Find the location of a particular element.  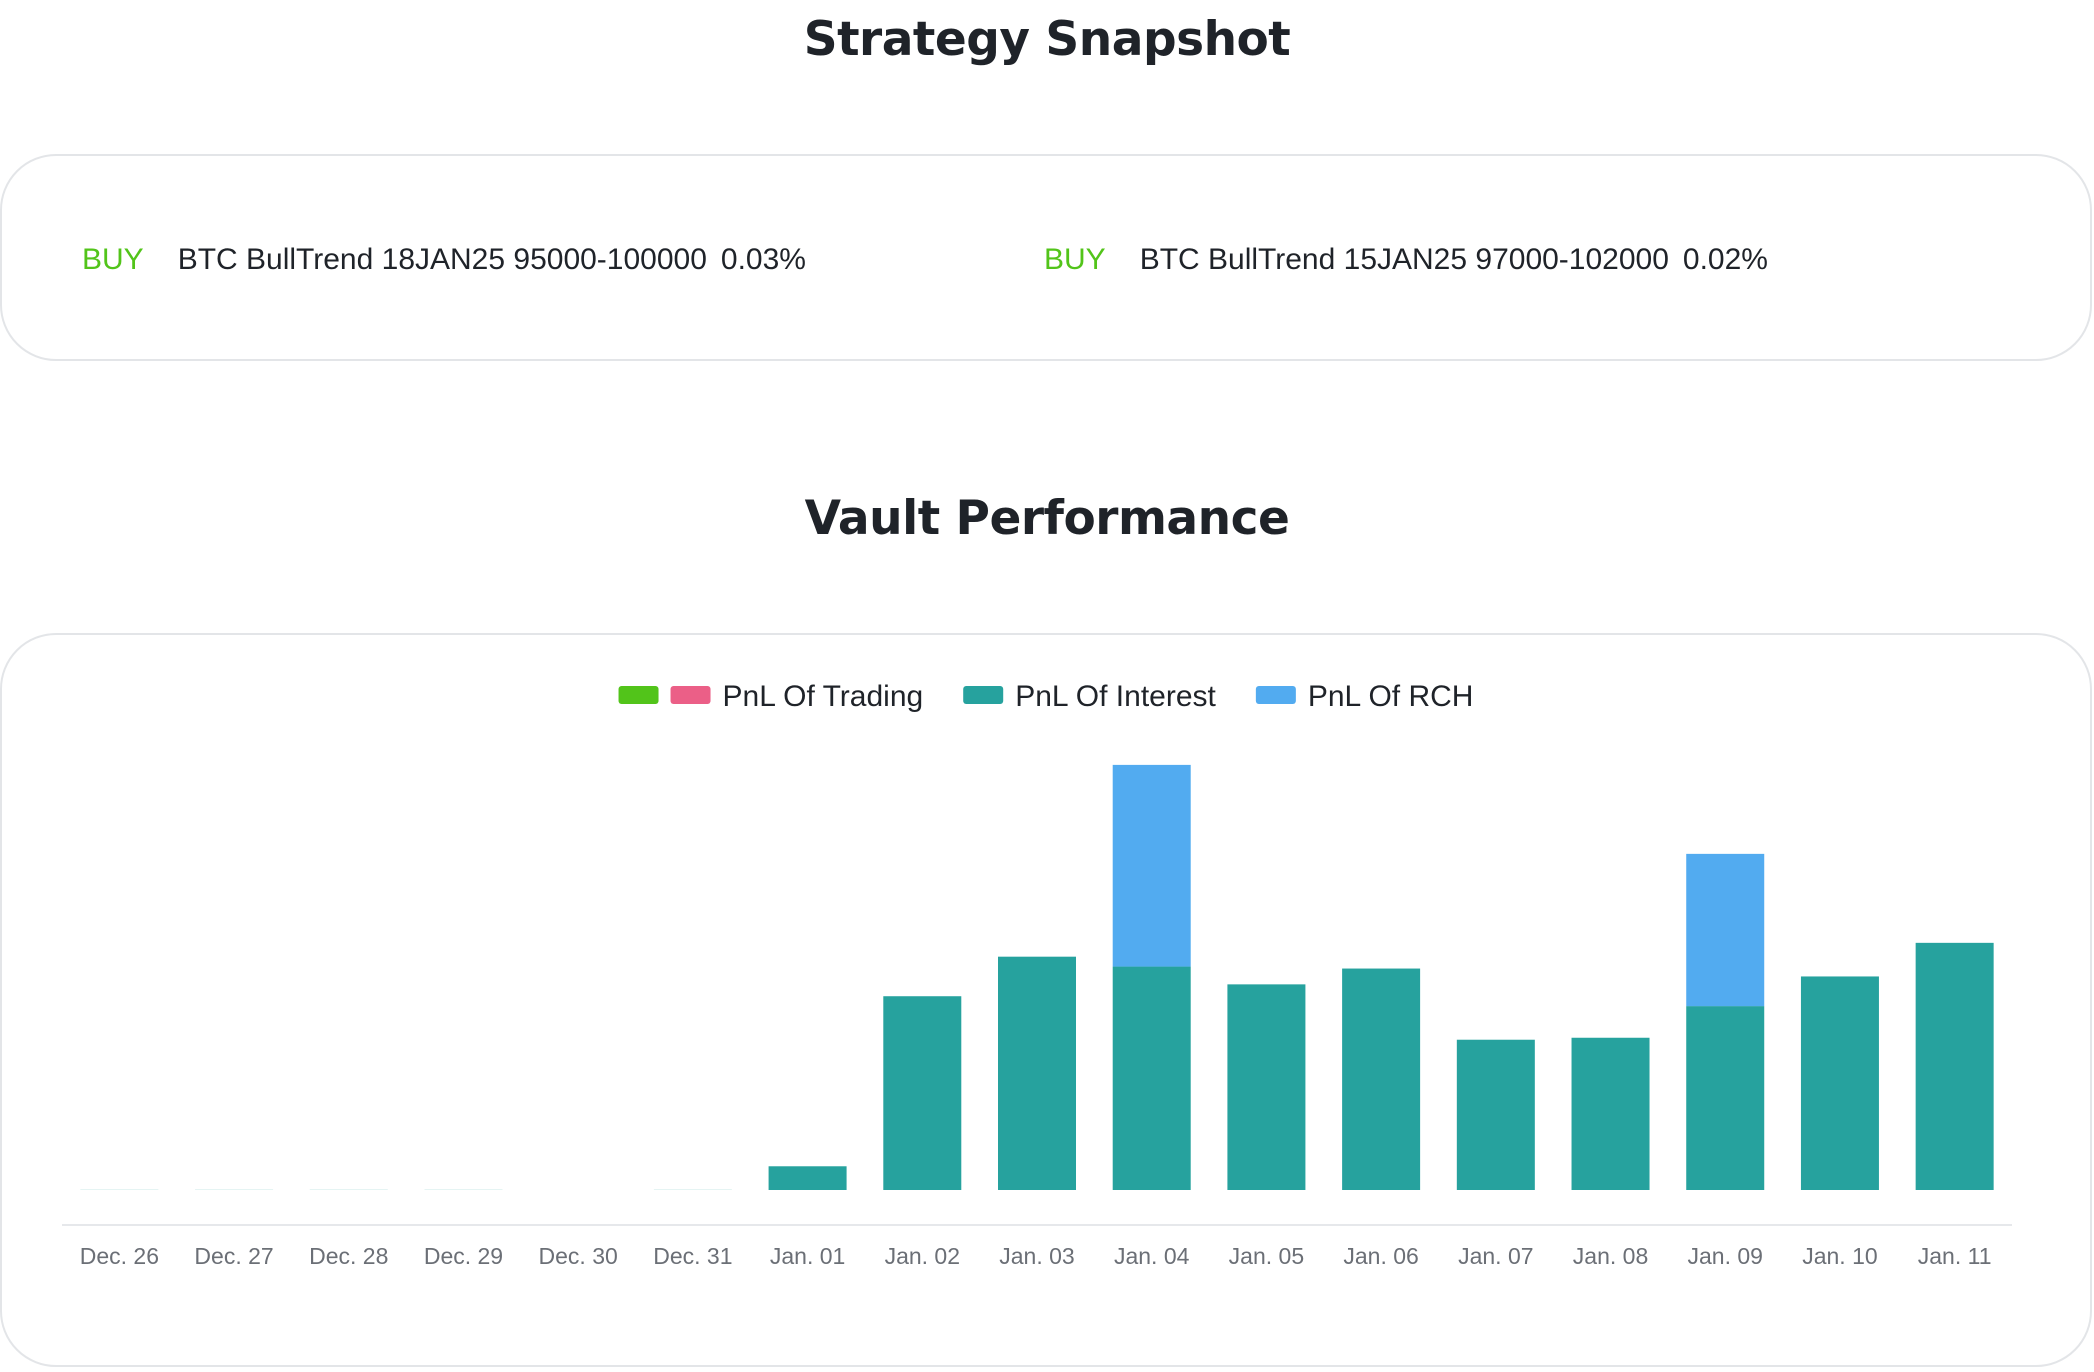

position-percent: 0.03% is located at coordinates (763, 259).